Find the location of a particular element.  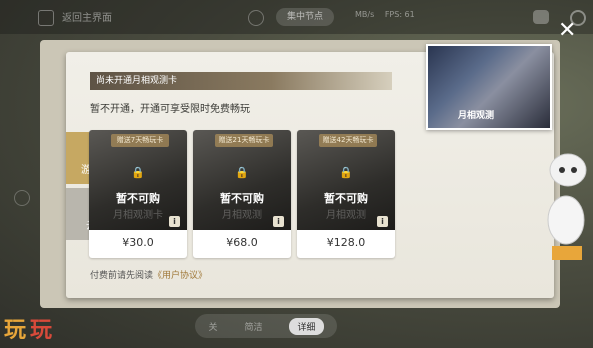

product-card: 赠送21天畅玩卡 🔒 暂不可购 月相观测 i ¥68.0 is located at coordinates (242, 194).